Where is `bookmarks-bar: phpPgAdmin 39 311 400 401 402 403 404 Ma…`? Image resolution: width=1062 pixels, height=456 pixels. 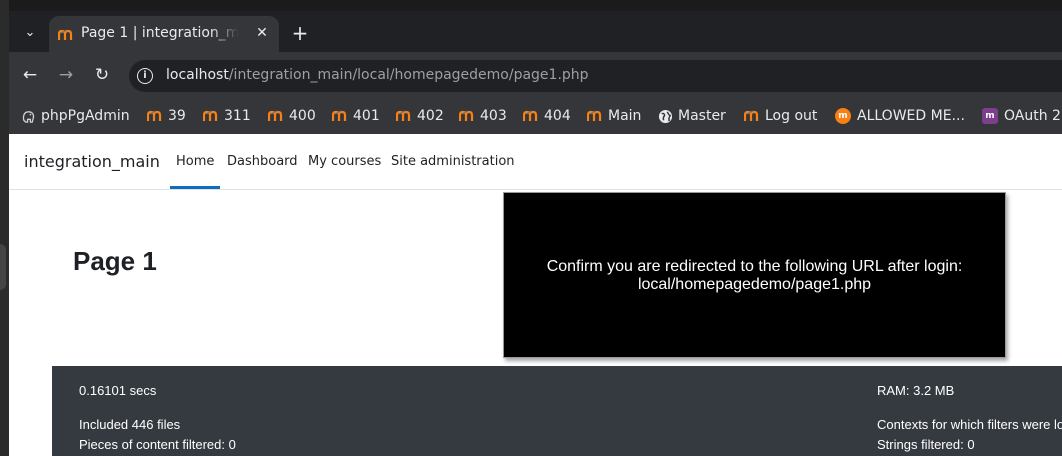 bookmarks-bar: phpPgAdmin 39 311 400 401 402 403 404 Ma… is located at coordinates (535, 116).